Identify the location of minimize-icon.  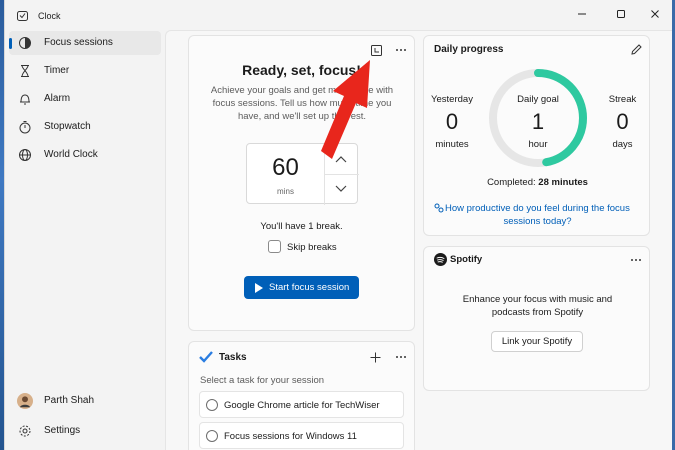
(582, 14).